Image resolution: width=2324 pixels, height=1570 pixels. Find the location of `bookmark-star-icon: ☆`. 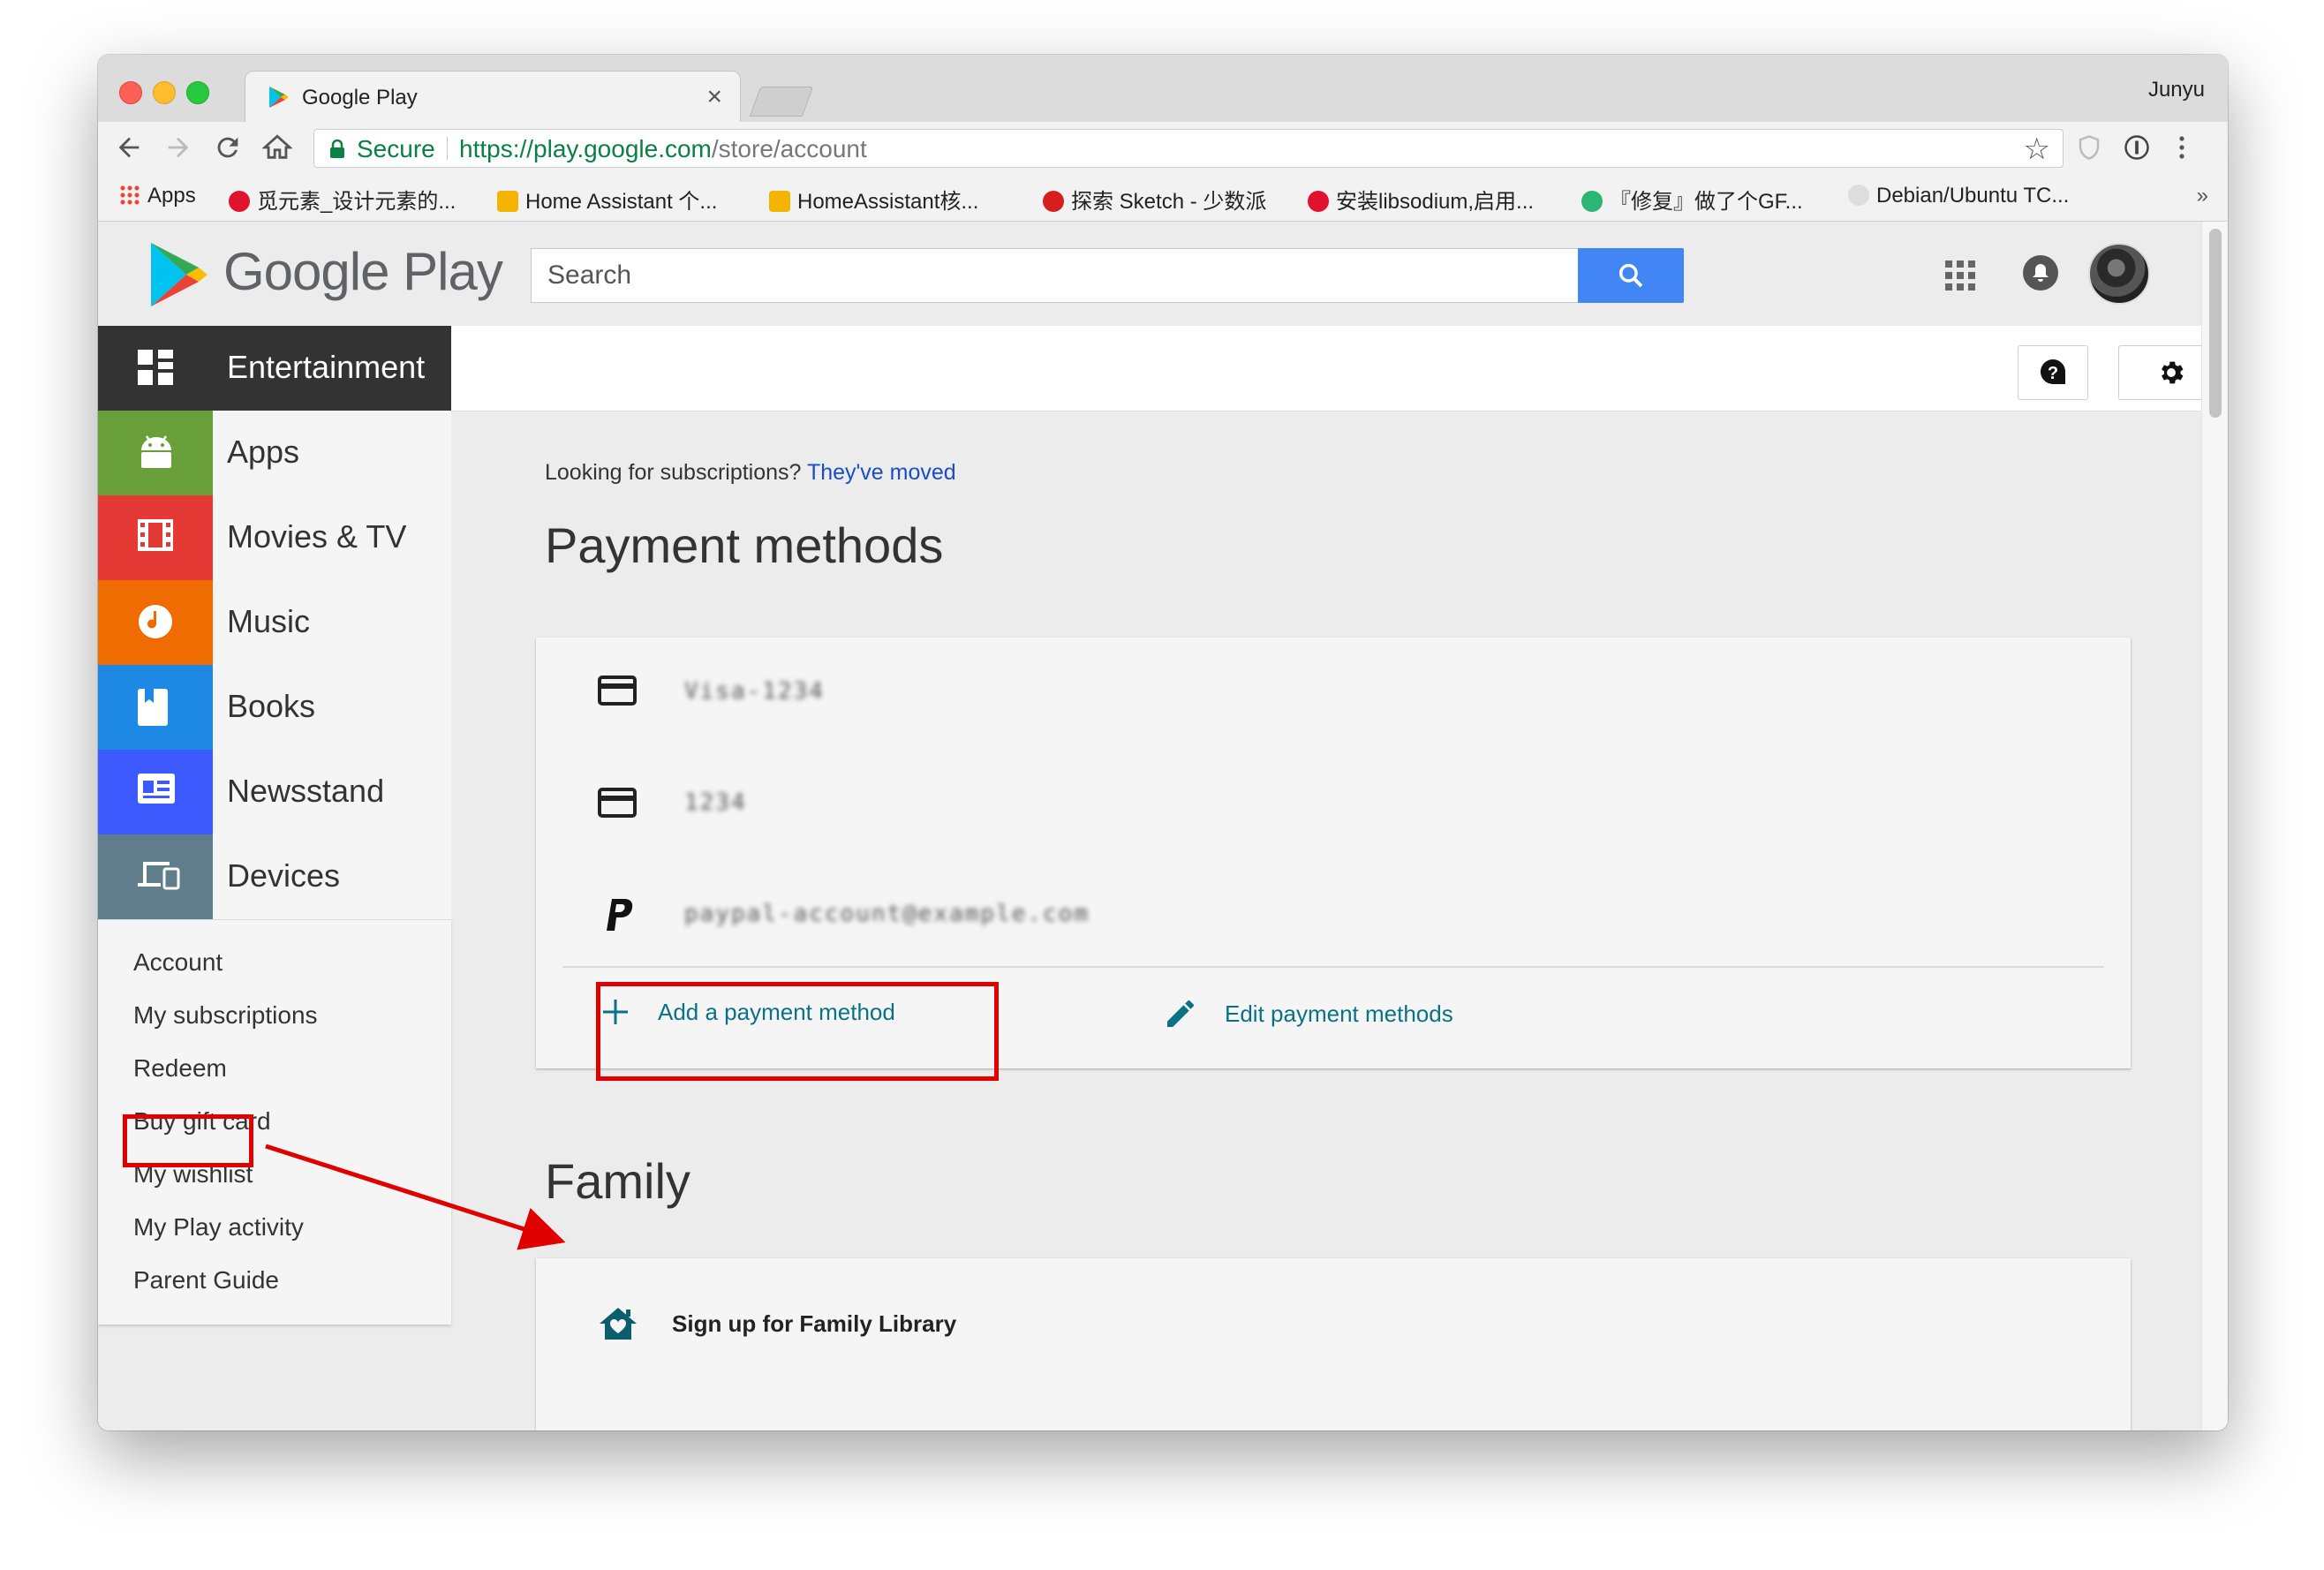

bookmark-star-icon: ☆ is located at coordinates (2037, 149).